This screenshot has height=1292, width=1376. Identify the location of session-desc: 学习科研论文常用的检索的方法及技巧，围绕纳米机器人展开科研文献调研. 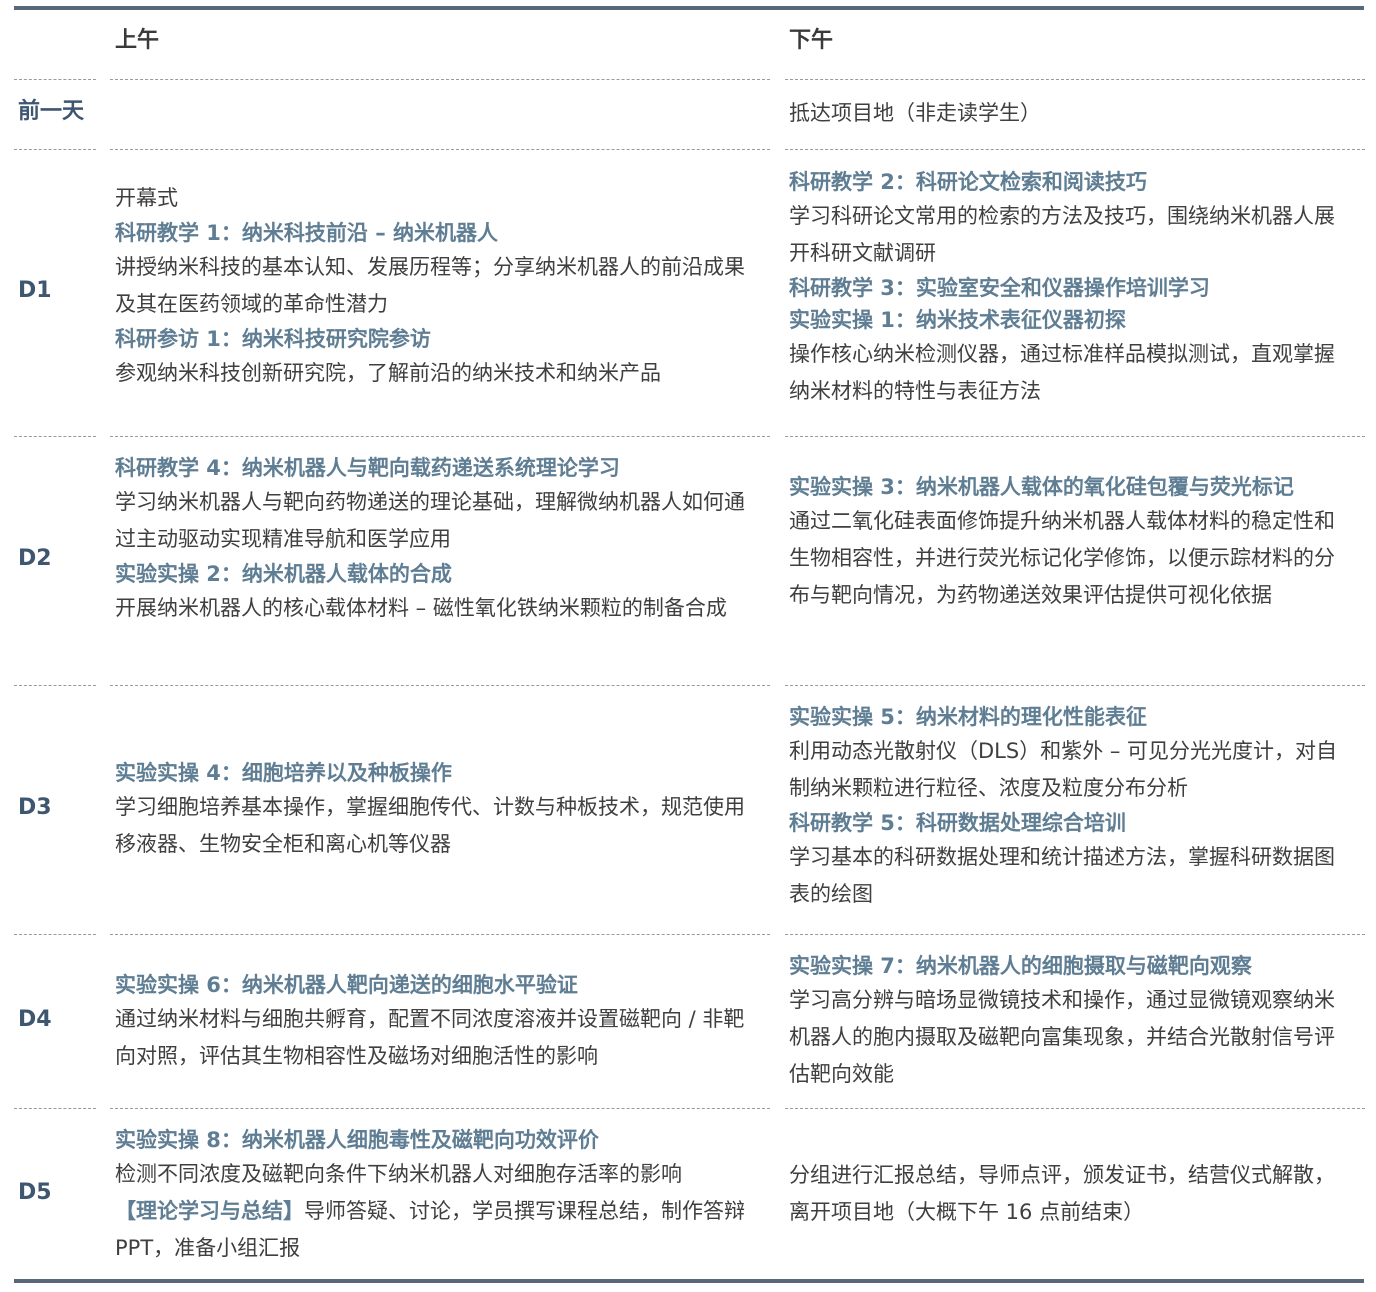
(1062, 234).